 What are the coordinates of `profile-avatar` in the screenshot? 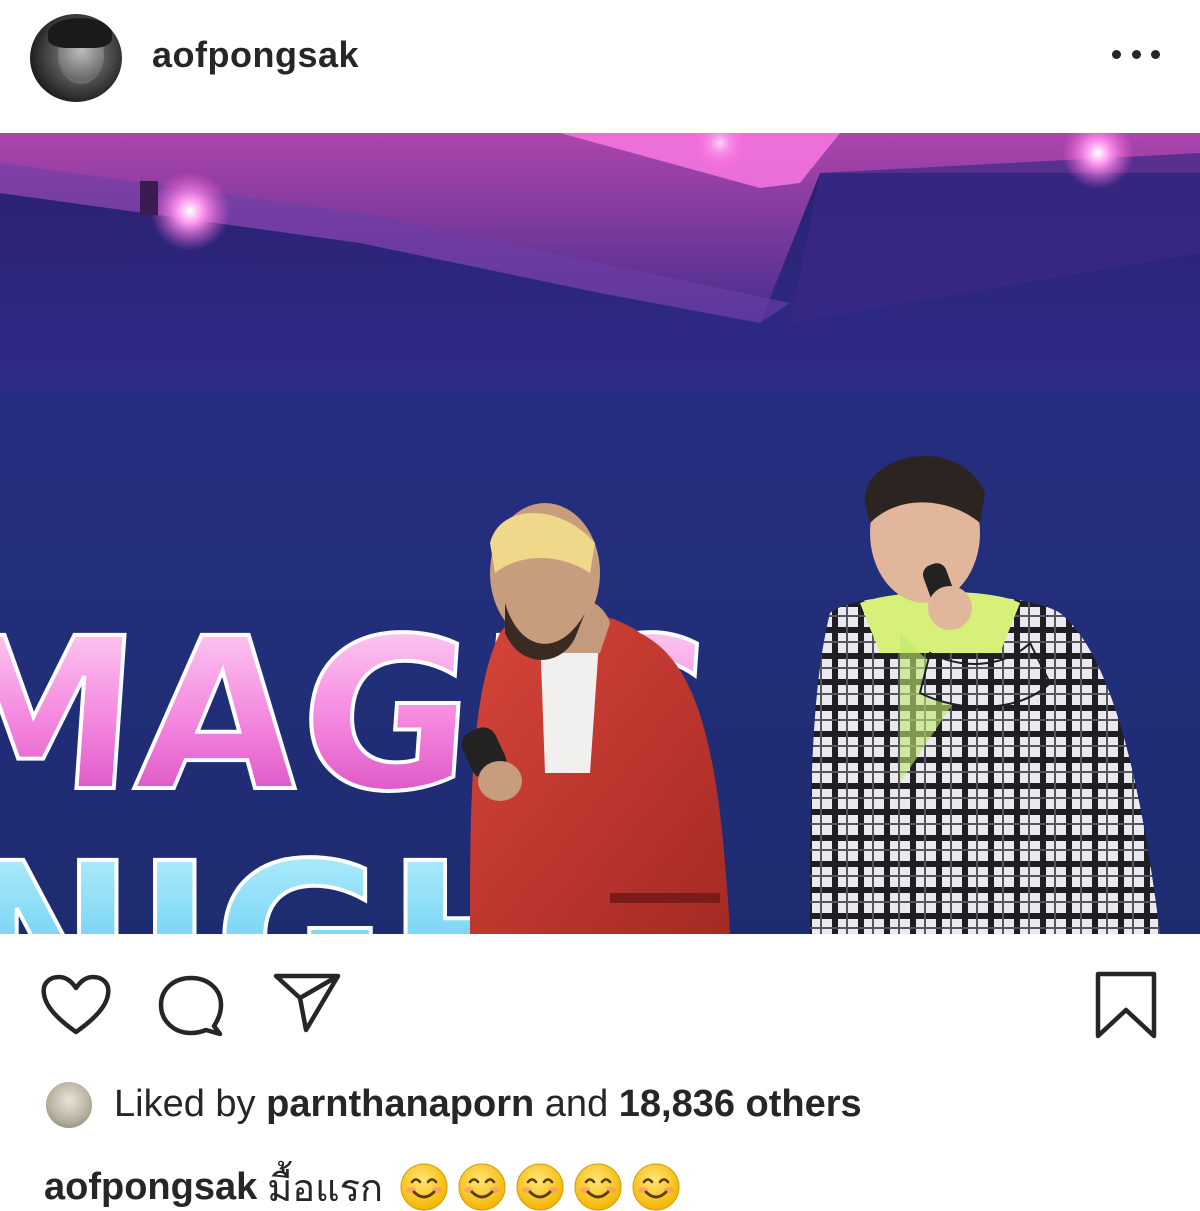 It's located at (76, 58).